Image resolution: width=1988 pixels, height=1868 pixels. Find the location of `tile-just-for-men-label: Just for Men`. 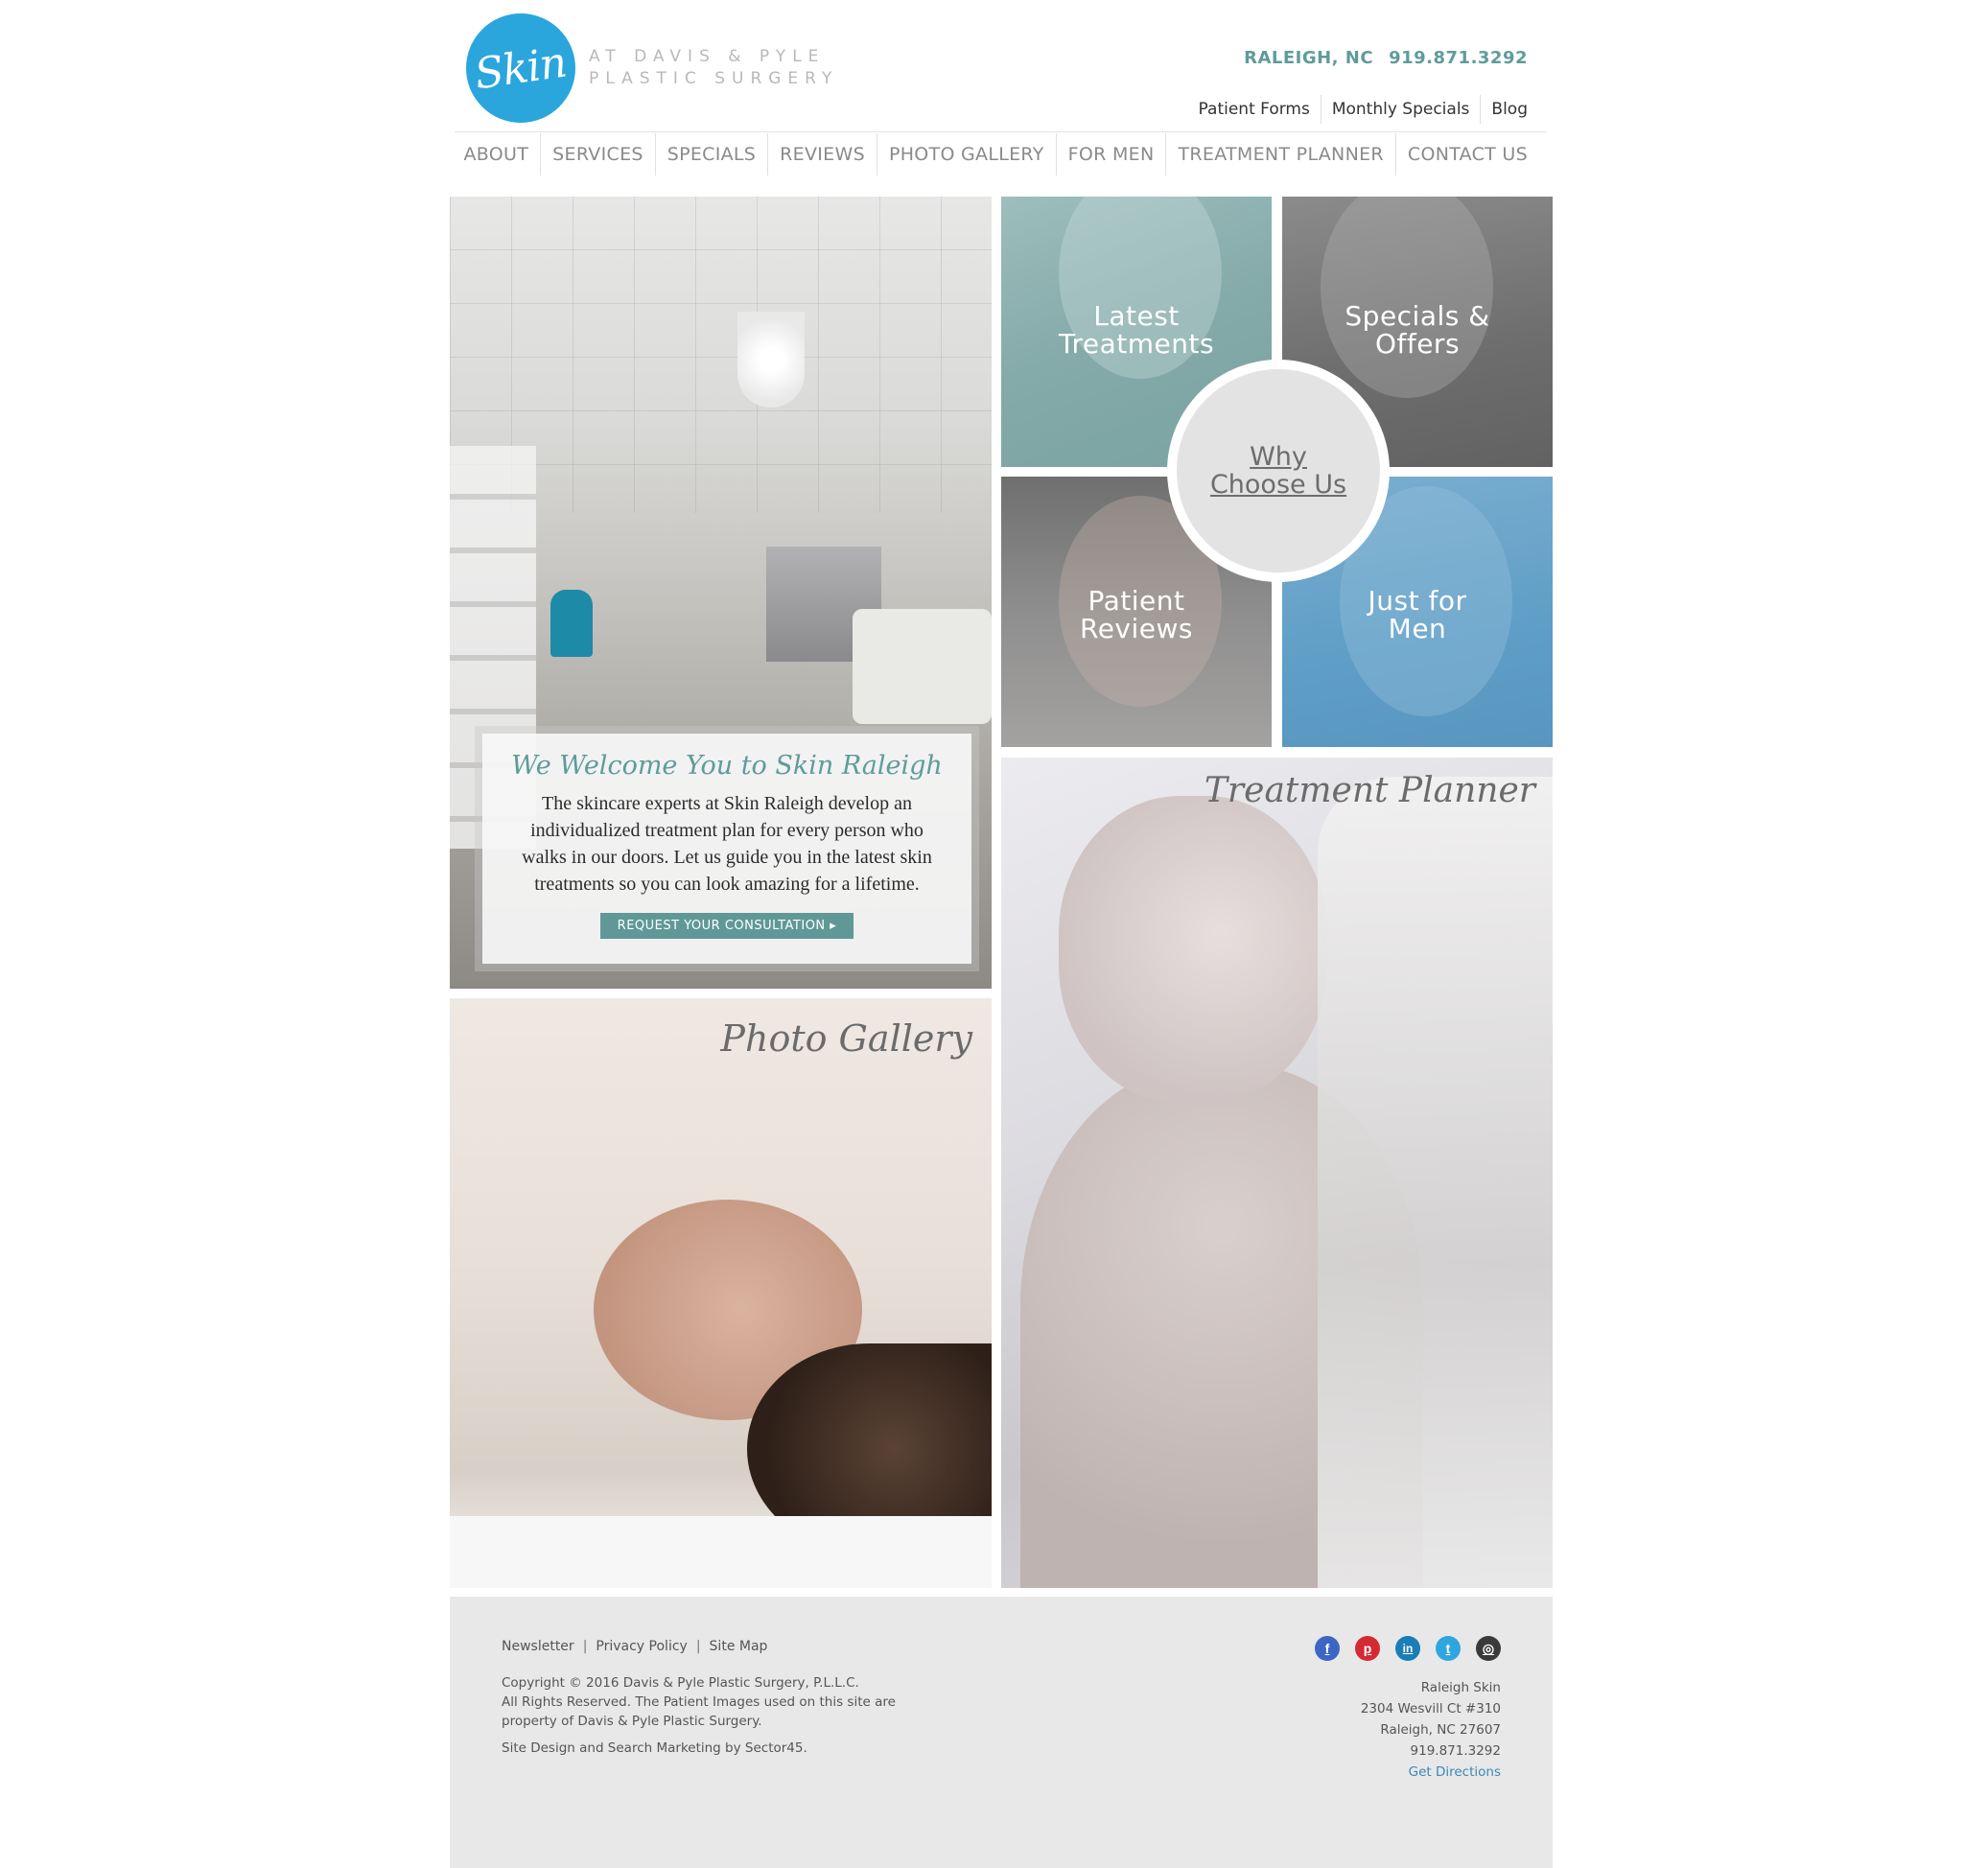

tile-just-for-men-label: Just for Men is located at coordinates (1417, 614).